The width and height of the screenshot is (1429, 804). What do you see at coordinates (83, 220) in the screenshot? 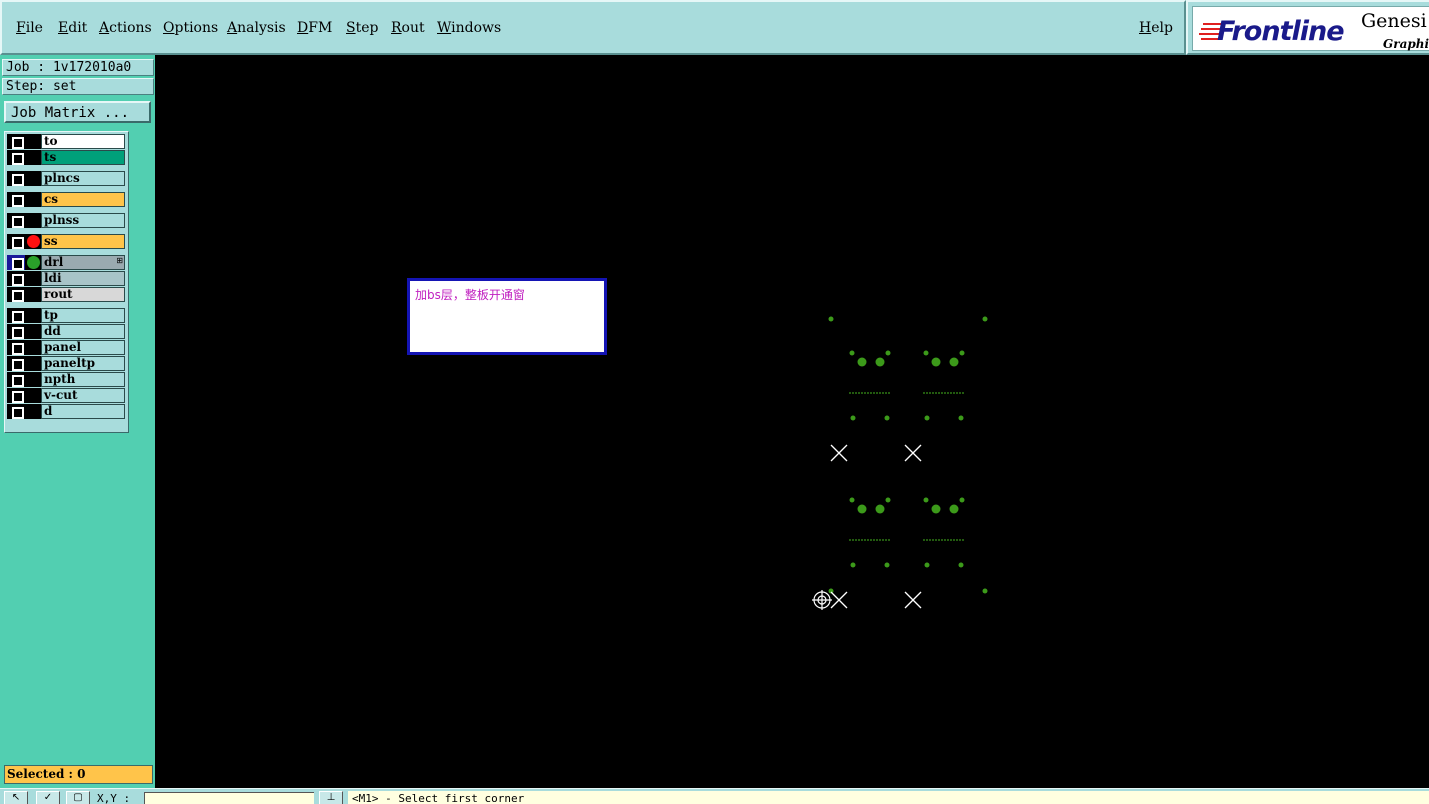
I see `layer-name: plnss` at bounding box center [83, 220].